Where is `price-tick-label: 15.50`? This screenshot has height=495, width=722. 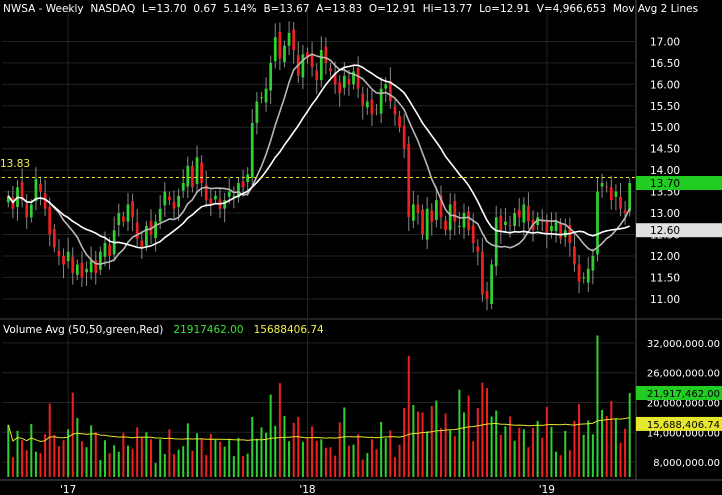 price-tick-label: 15.50 is located at coordinates (665, 107).